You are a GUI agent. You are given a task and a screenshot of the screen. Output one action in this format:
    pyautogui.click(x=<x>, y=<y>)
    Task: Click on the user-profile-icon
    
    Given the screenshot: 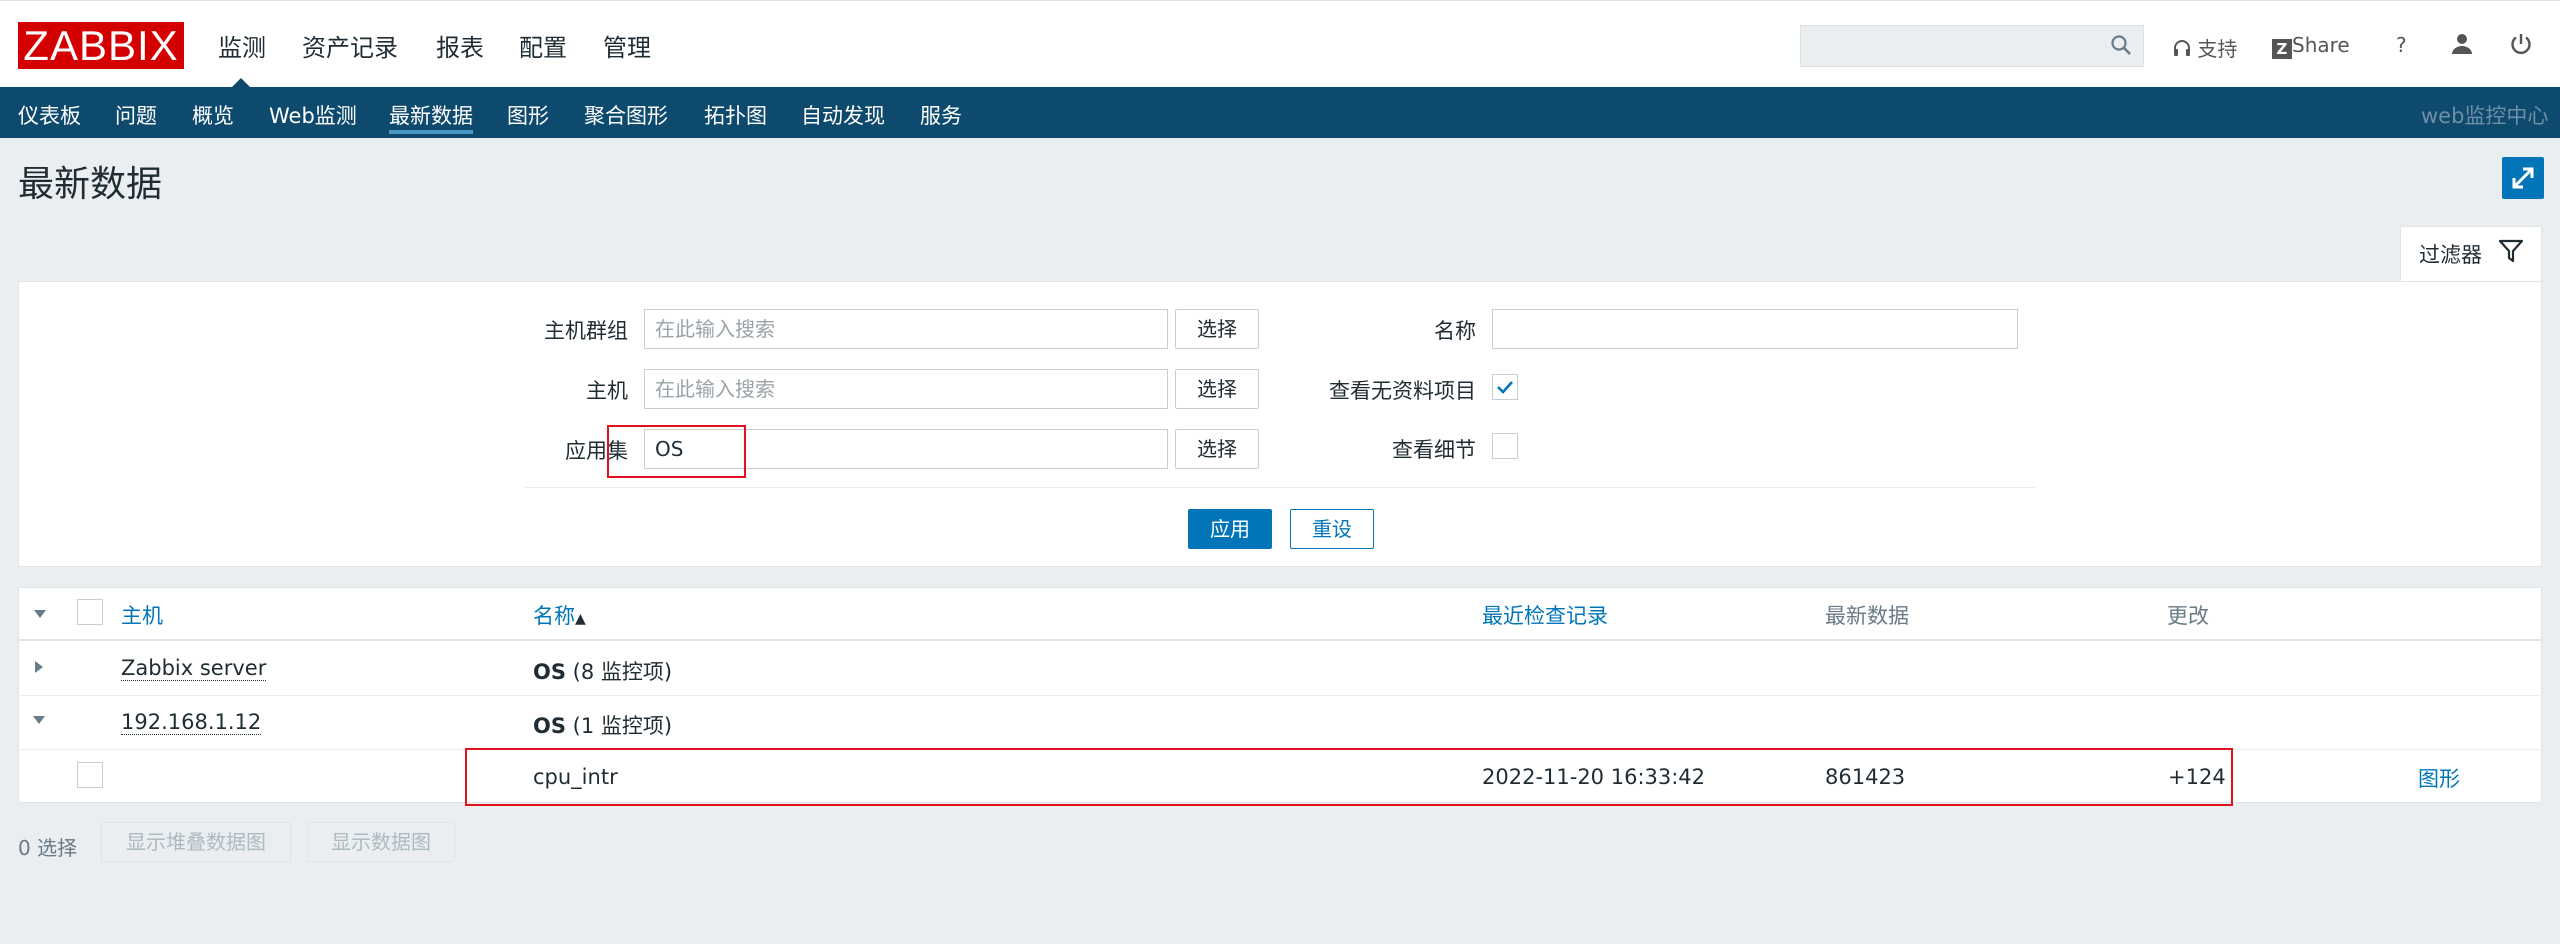 What is the action you would take?
    pyautogui.click(x=2462, y=46)
    